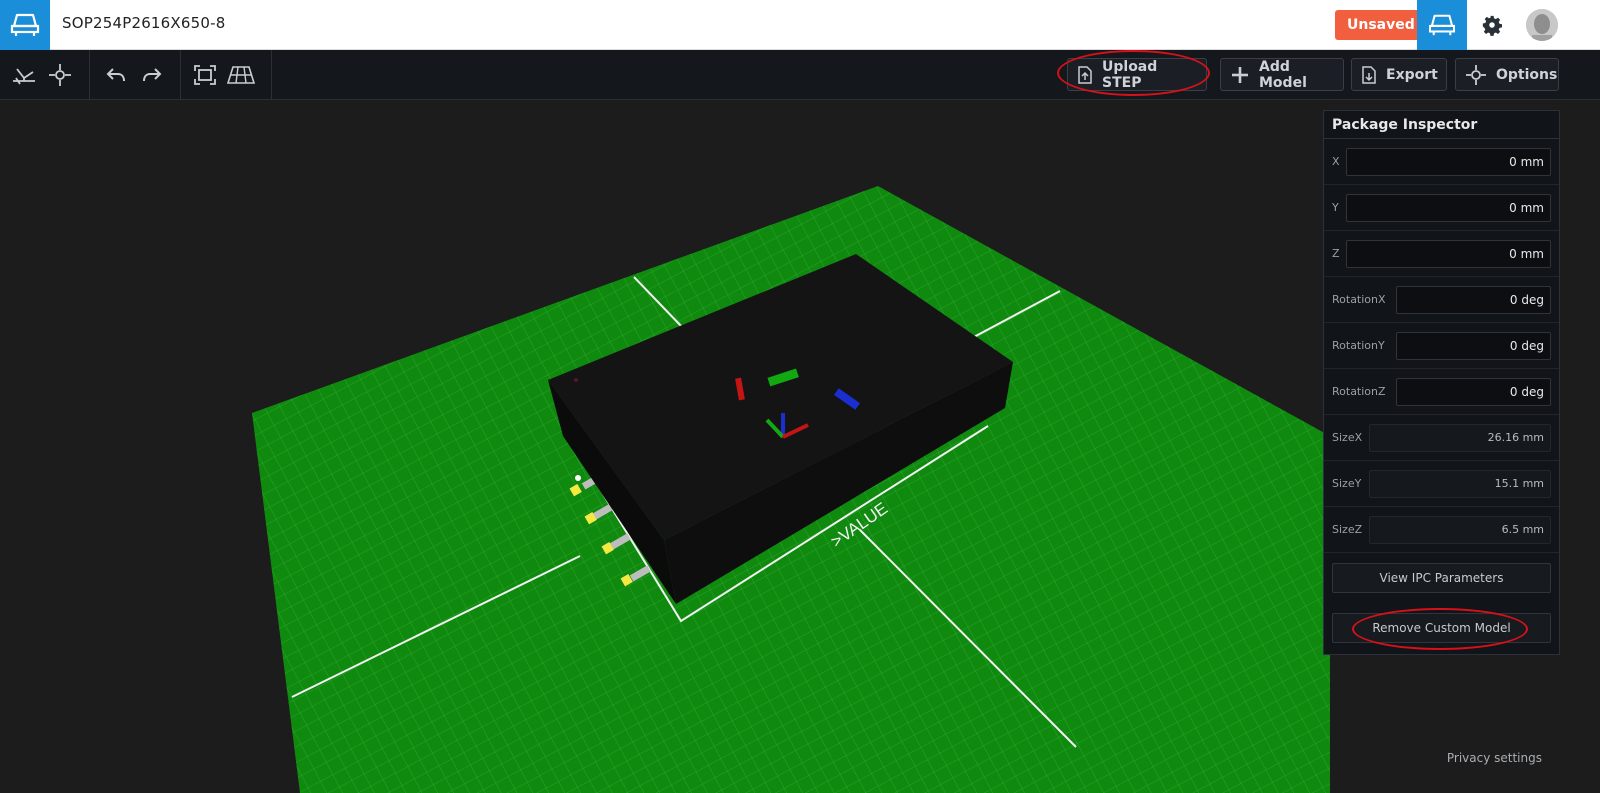 The image size is (1600, 793). Describe the element at coordinates (1359, 391) in the screenshot. I see `rotation-z-label: RotationZ` at that location.